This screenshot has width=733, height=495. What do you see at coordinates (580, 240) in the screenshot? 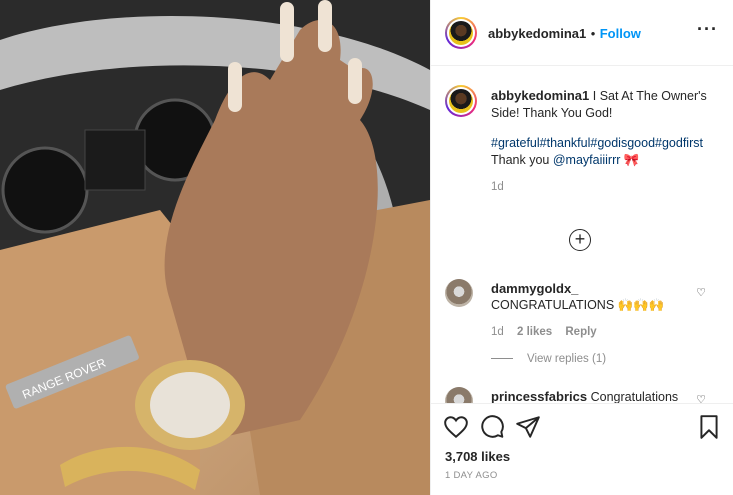
I see `plus-circle-icon: +` at bounding box center [580, 240].